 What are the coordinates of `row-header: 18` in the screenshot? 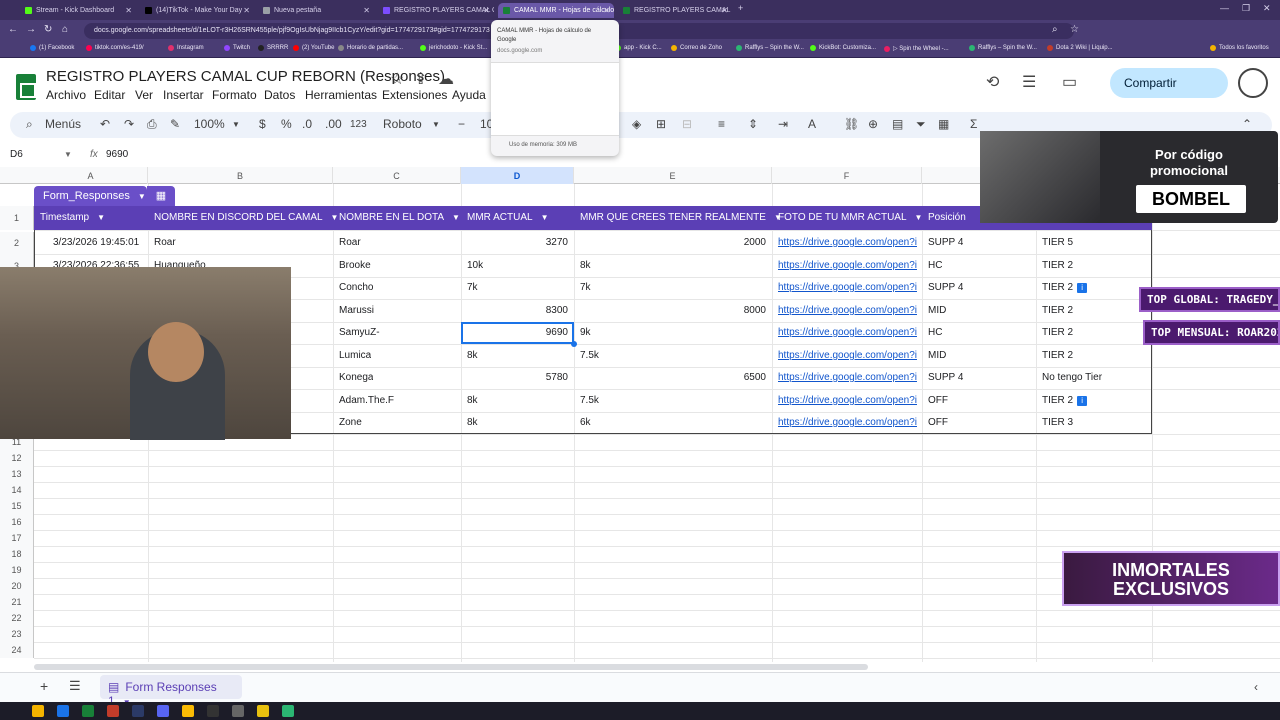 It's located at (17, 554).